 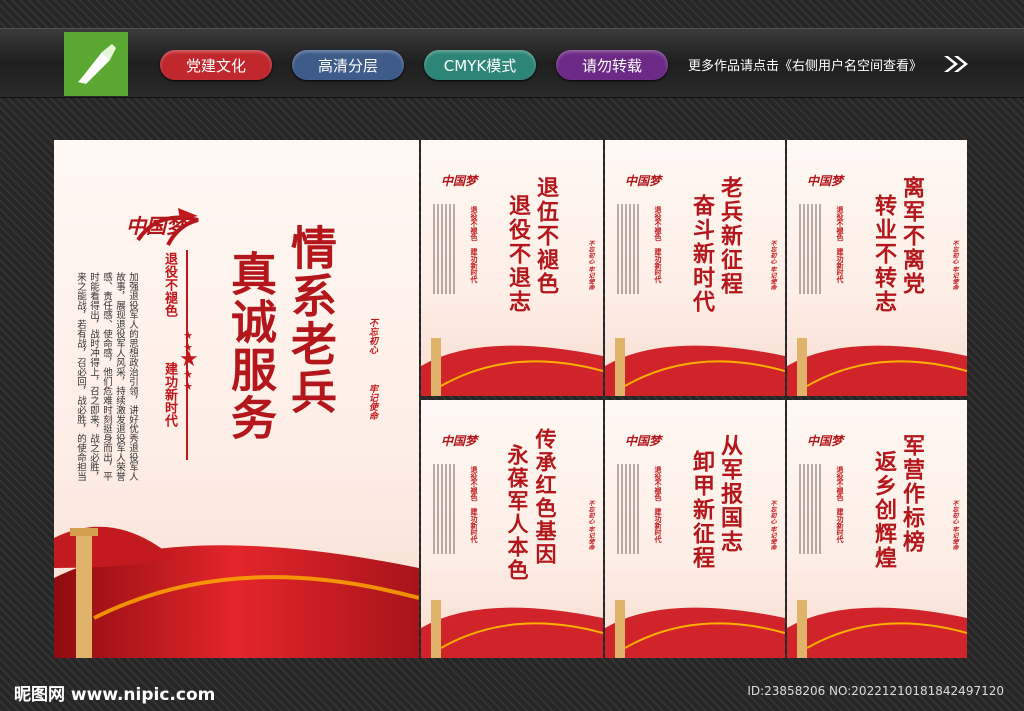 What do you see at coordinates (810, 249) in the screenshot?
I see `poster-3-body-lines` at bounding box center [810, 249].